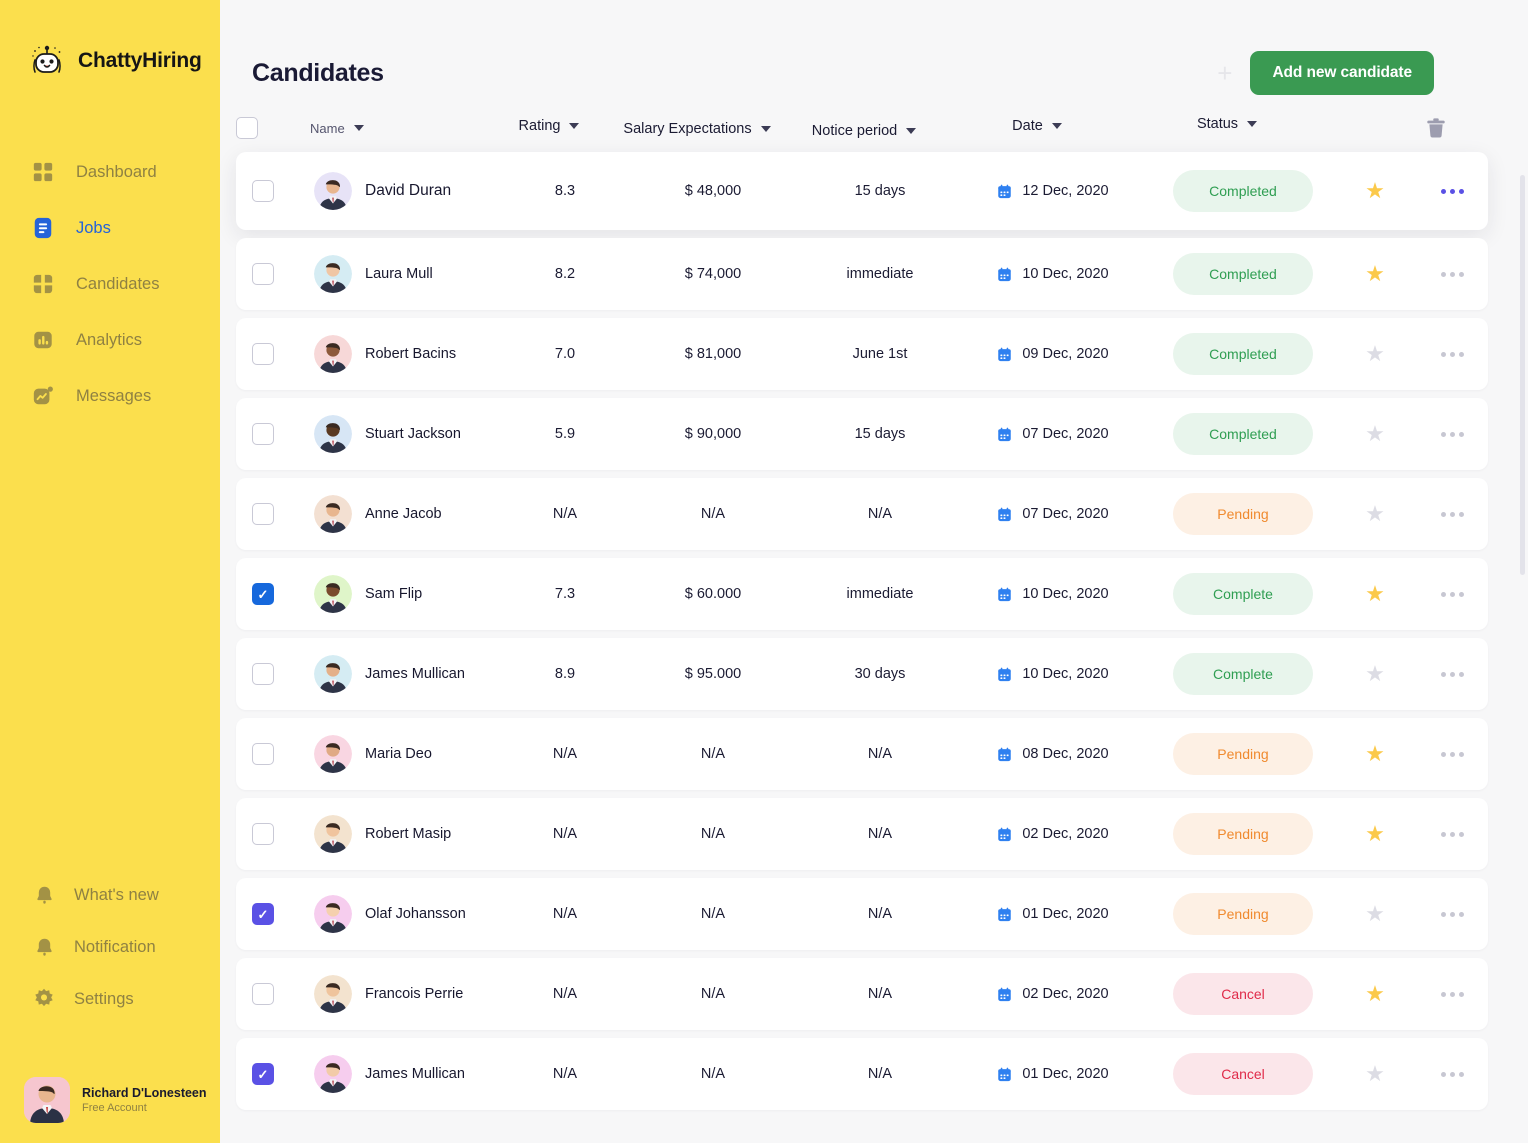 This screenshot has width=1528, height=1143. What do you see at coordinates (410, 994) in the screenshot?
I see `candidate-name-cell: Francois Perrie` at bounding box center [410, 994].